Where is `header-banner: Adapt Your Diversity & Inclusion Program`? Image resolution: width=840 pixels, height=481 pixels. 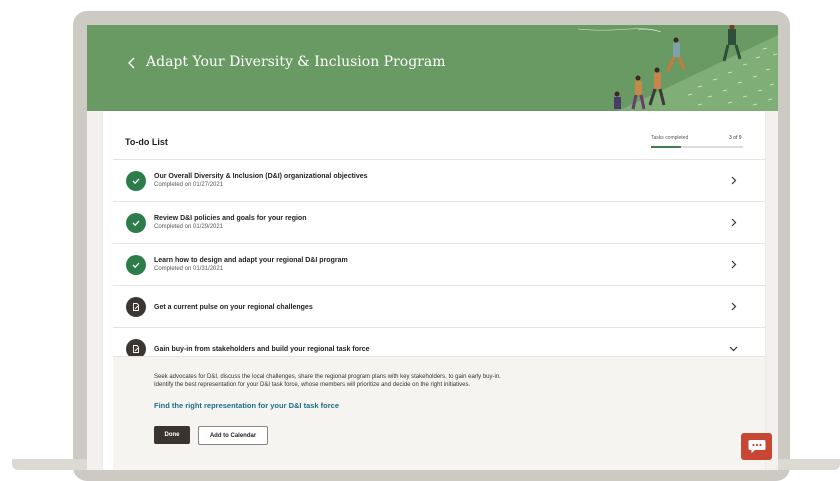 header-banner: Adapt Your Diversity & Inclusion Program is located at coordinates (432, 68).